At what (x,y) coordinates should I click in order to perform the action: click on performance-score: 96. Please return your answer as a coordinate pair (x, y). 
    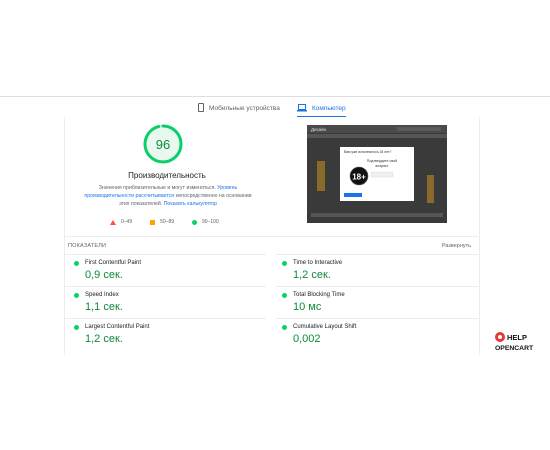
    Looking at the image, I should click on (163, 144).